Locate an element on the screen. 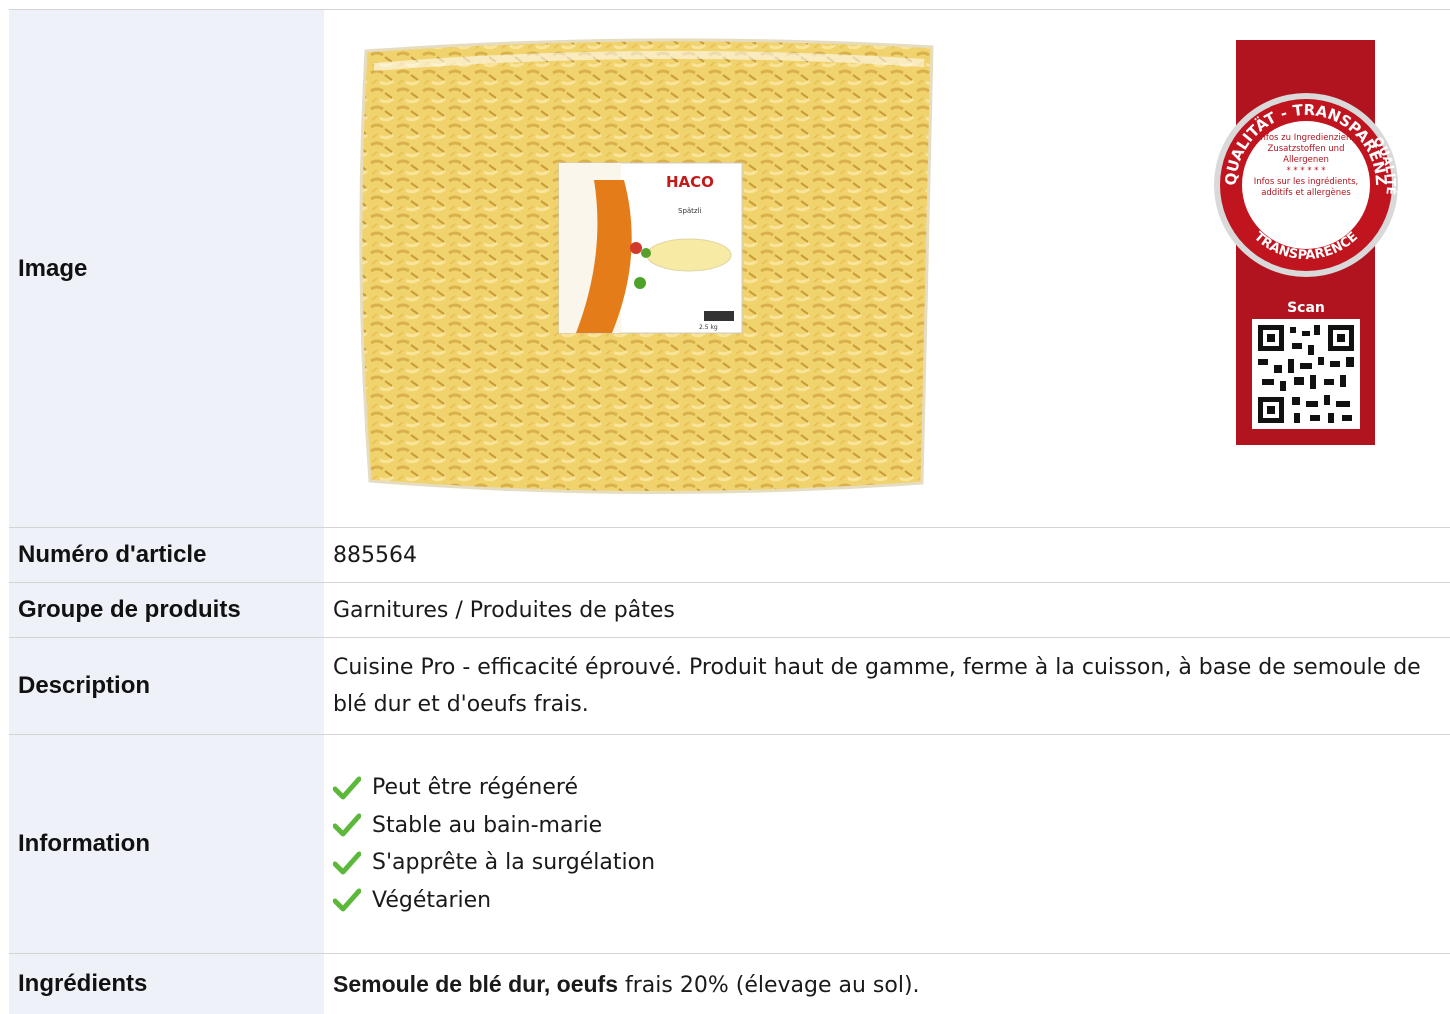 The height and width of the screenshot is (1014, 1450). package-weight: 2.5 kg is located at coordinates (708, 327).